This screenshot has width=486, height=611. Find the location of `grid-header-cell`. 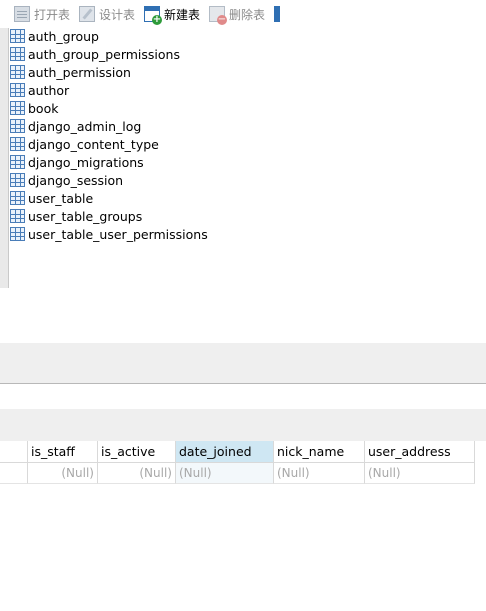

grid-header-cell is located at coordinates (14, 451).